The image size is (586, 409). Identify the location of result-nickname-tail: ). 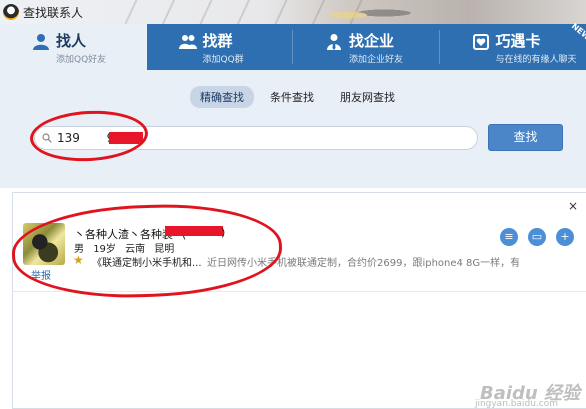
(223, 232).